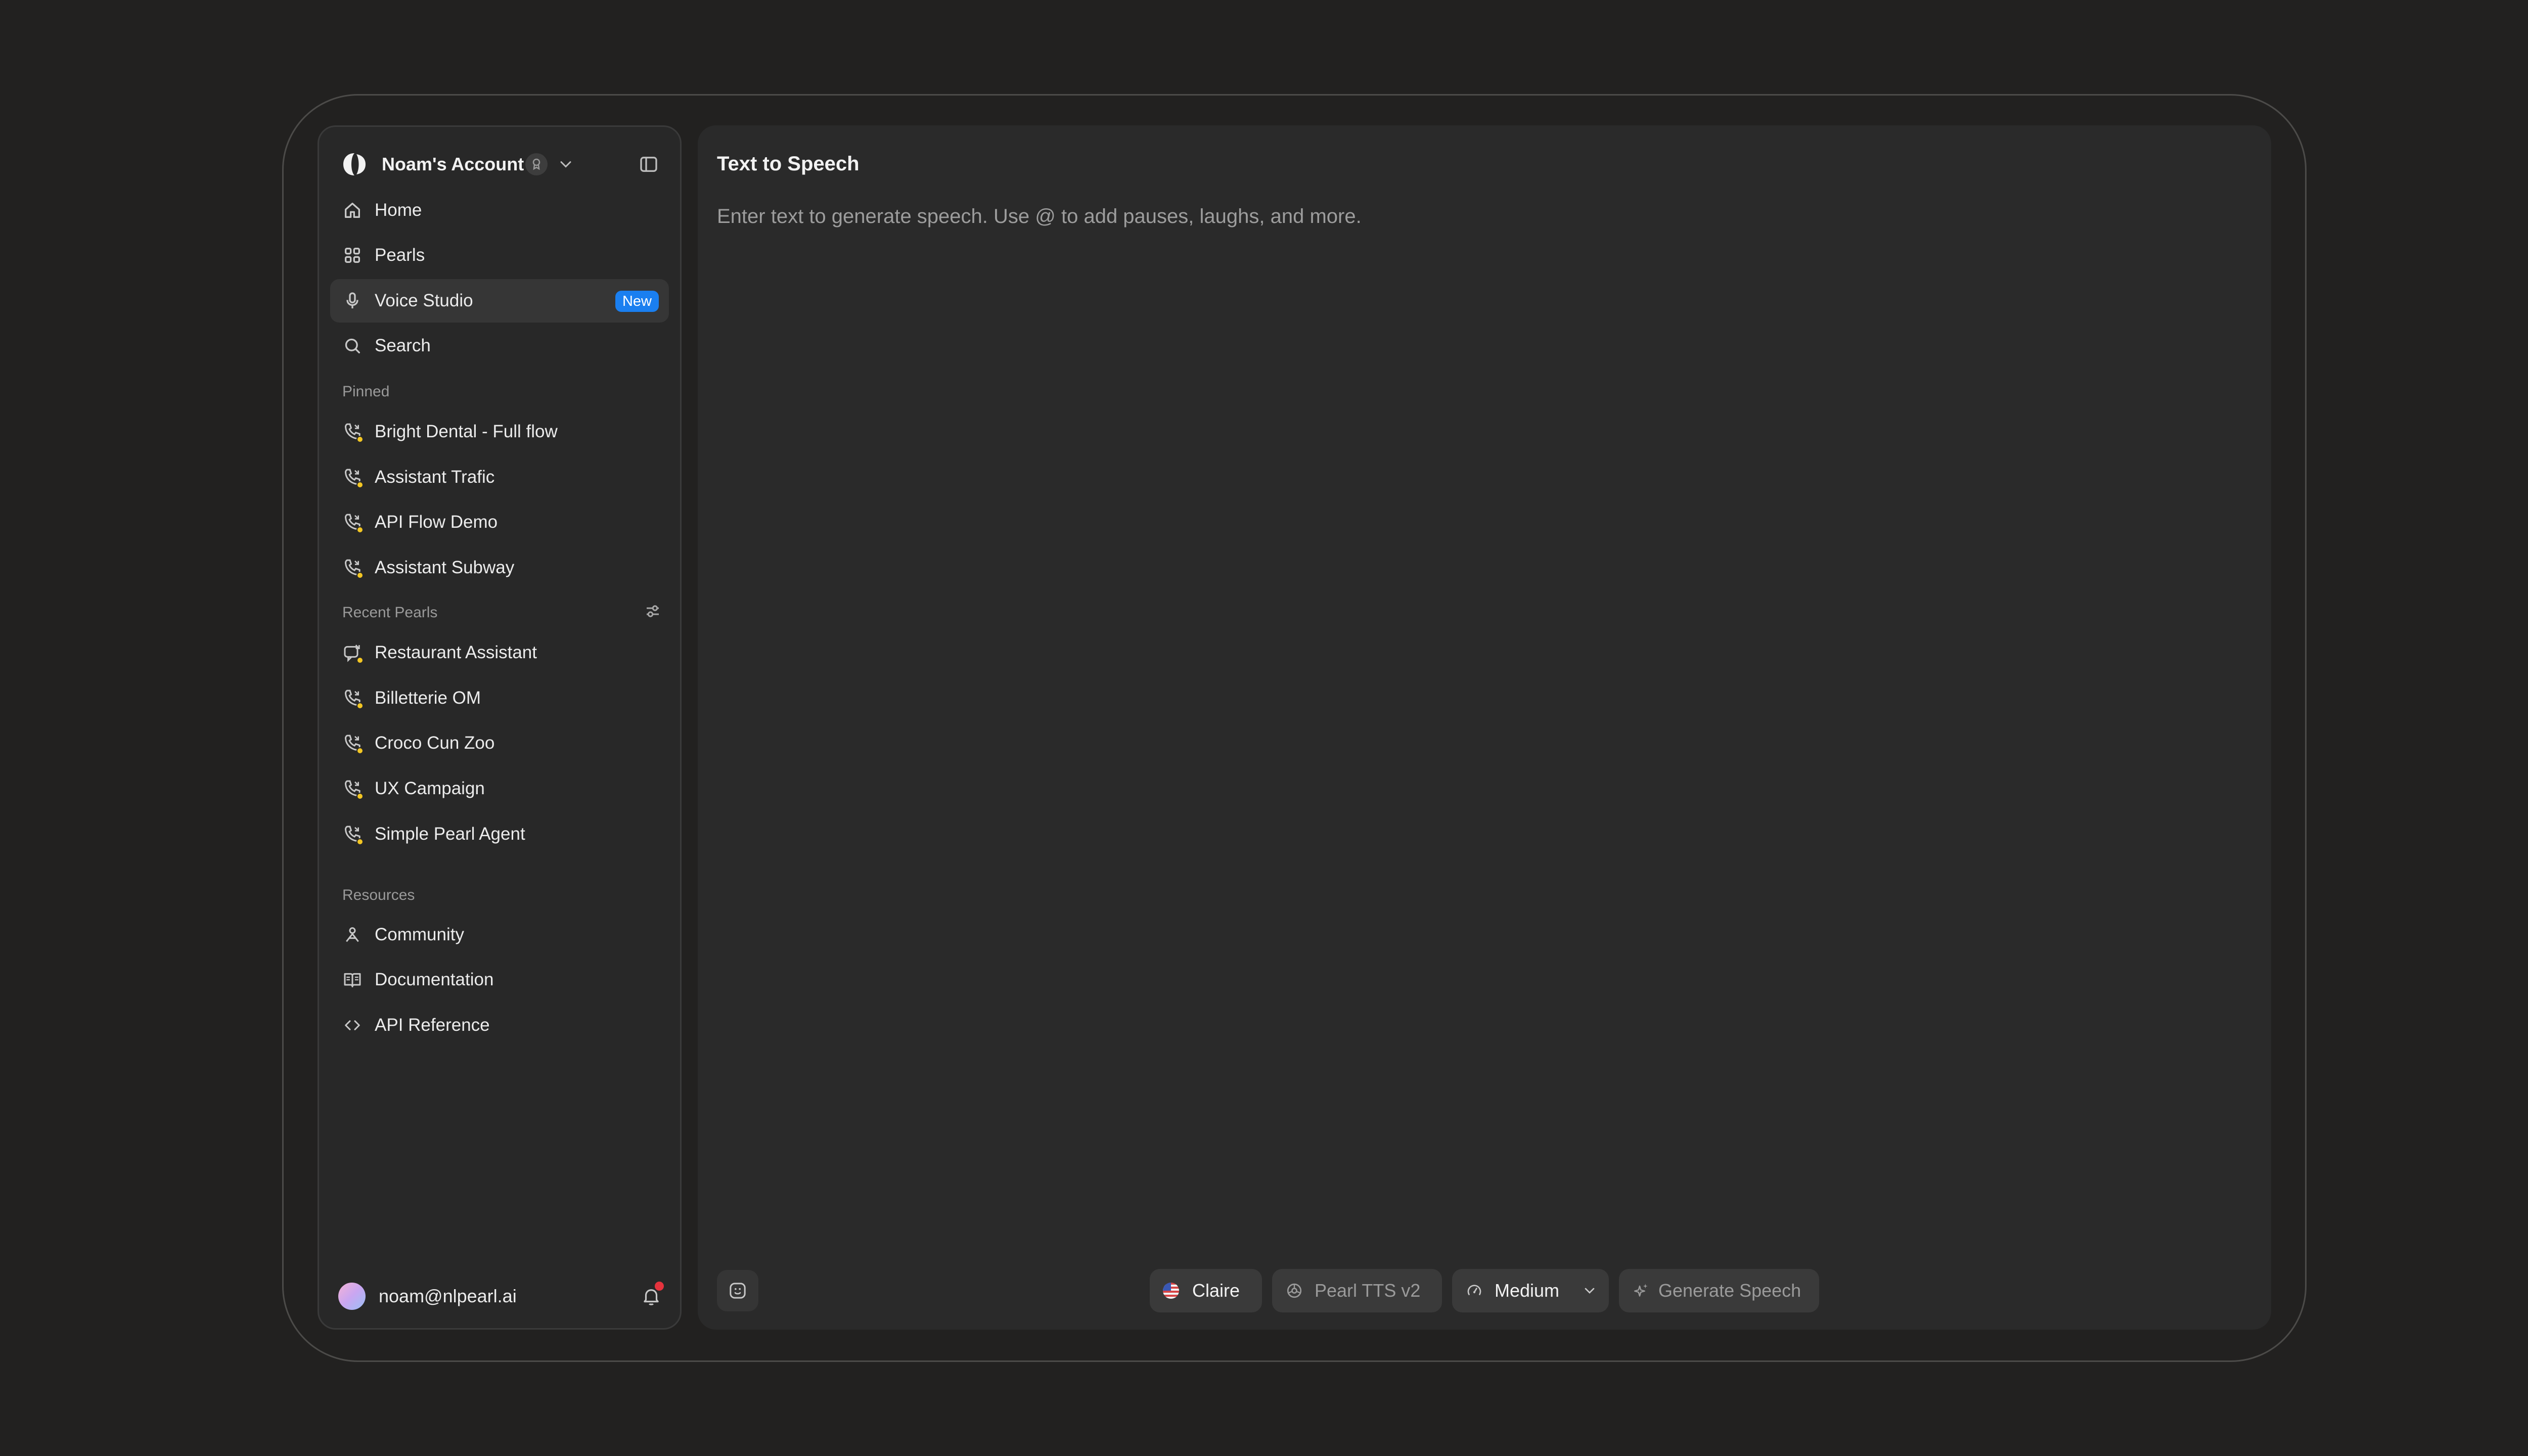  I want to click on emoji-button, so click(738, 1290).